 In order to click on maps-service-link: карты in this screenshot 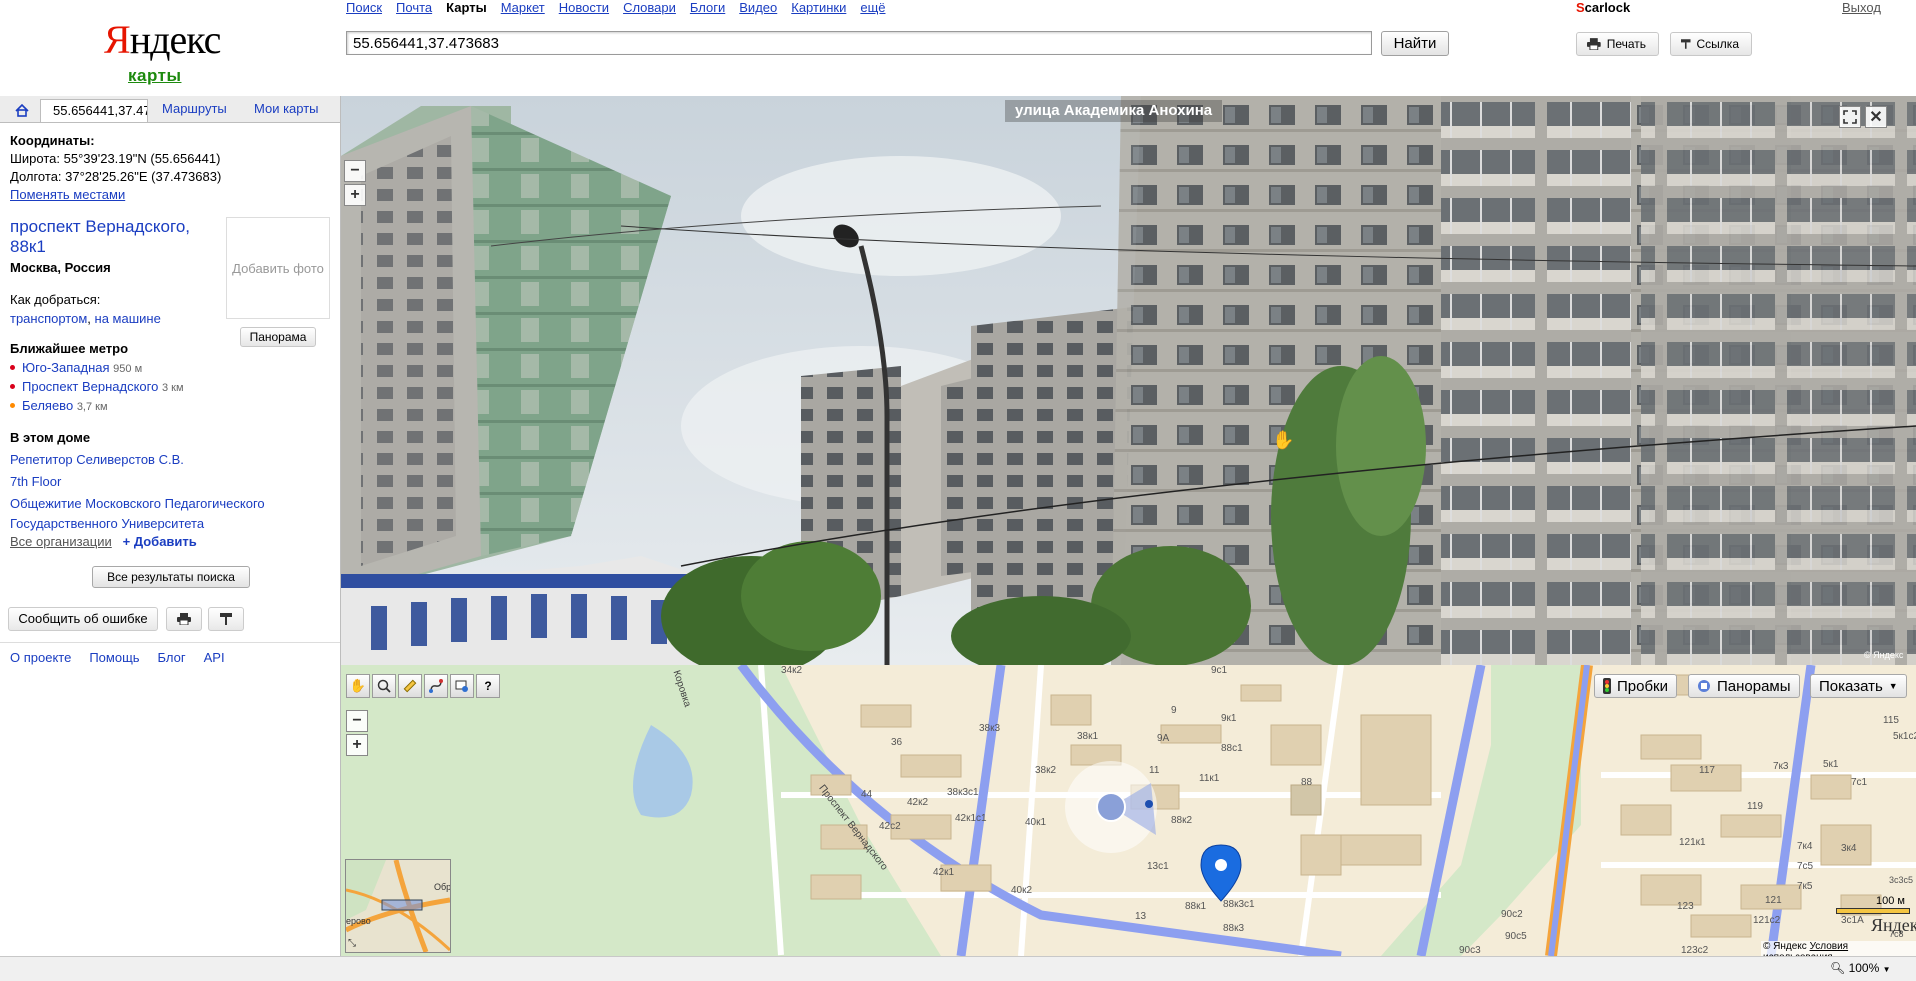, I will do `click(154, 76)`.